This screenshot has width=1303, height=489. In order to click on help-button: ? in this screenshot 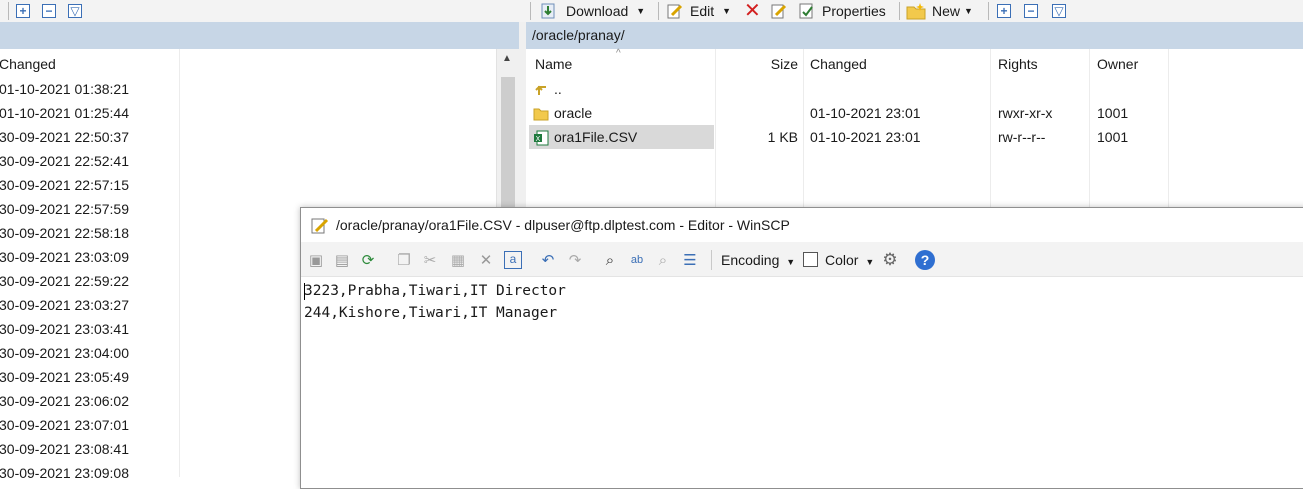, I will do `click(925, 260)`.